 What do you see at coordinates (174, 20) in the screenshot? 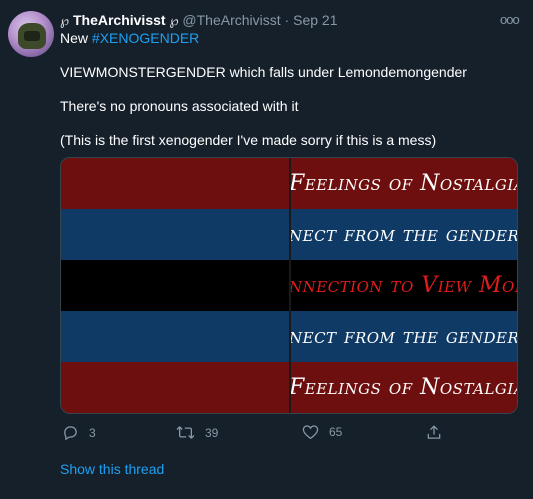
I see `name-glyph-right: ℘` at bounding box center [174, 20].